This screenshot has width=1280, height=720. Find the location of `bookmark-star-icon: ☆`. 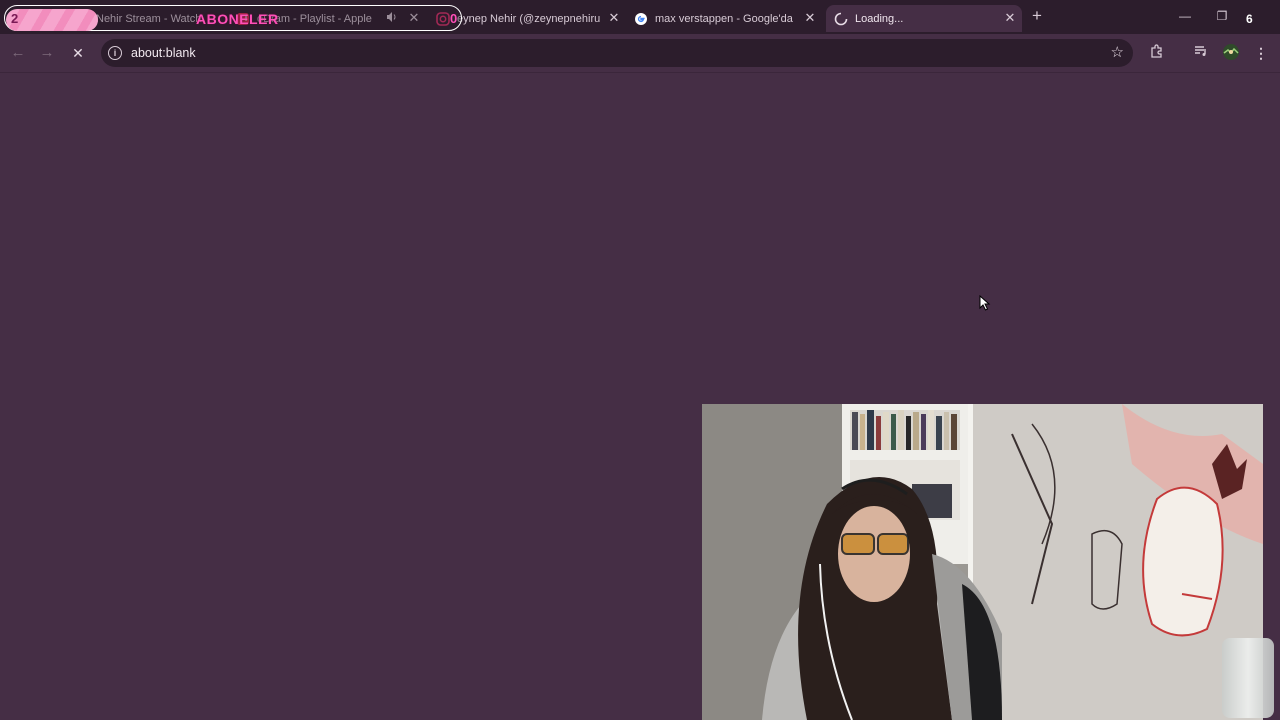

bookmark-star-icon: ☆ is located at coordinates (1117, 52).